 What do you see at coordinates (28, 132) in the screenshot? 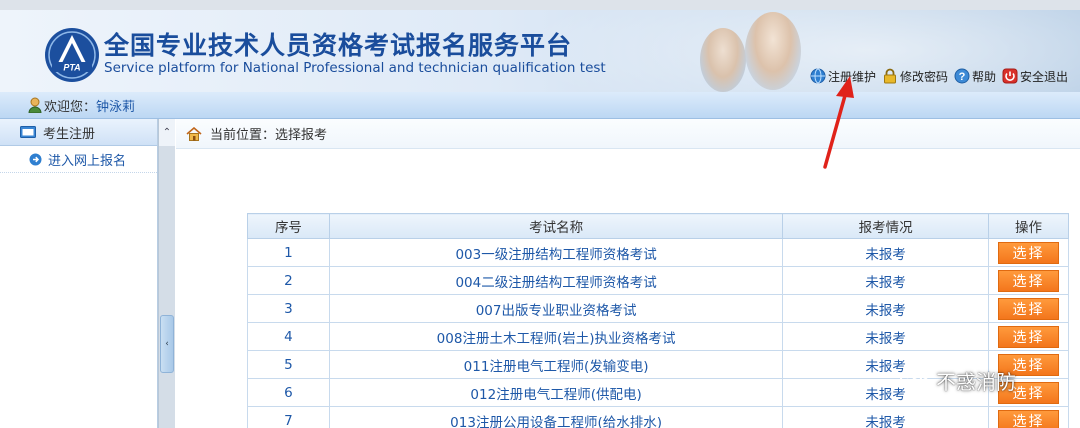
I see `window-icon` at bounding box center [28, 132].